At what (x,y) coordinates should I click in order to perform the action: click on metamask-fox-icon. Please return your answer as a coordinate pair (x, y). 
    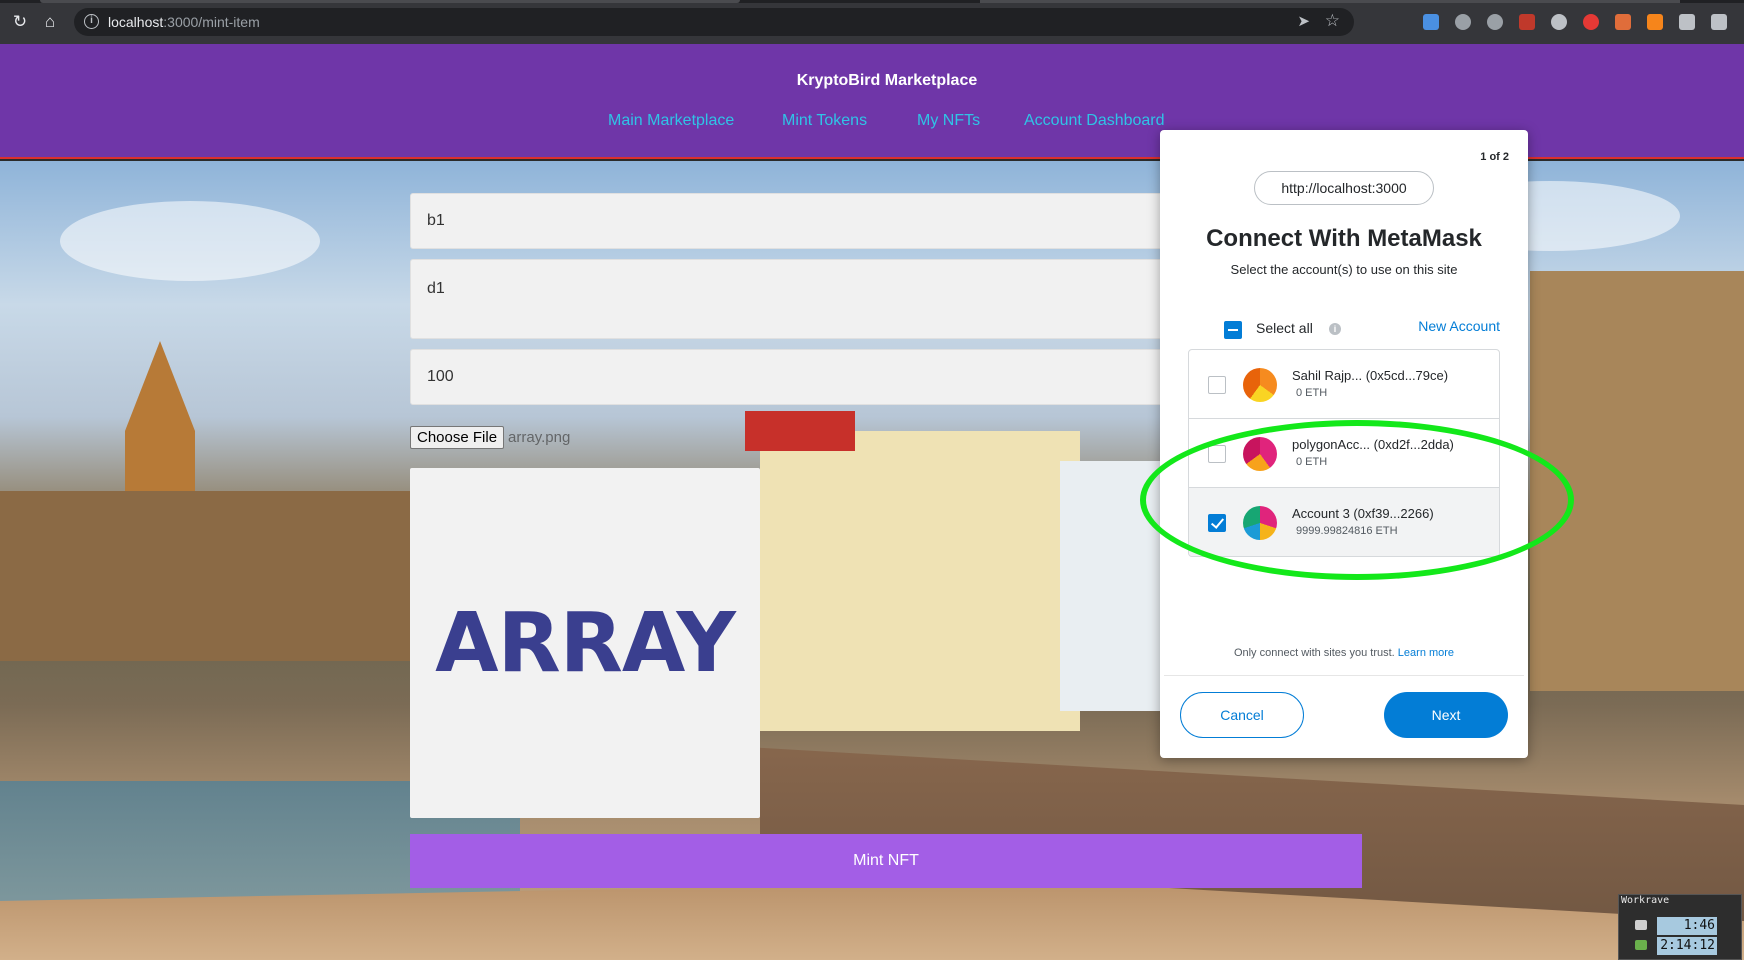
    Looking at the image, I should click on (1655, 22).